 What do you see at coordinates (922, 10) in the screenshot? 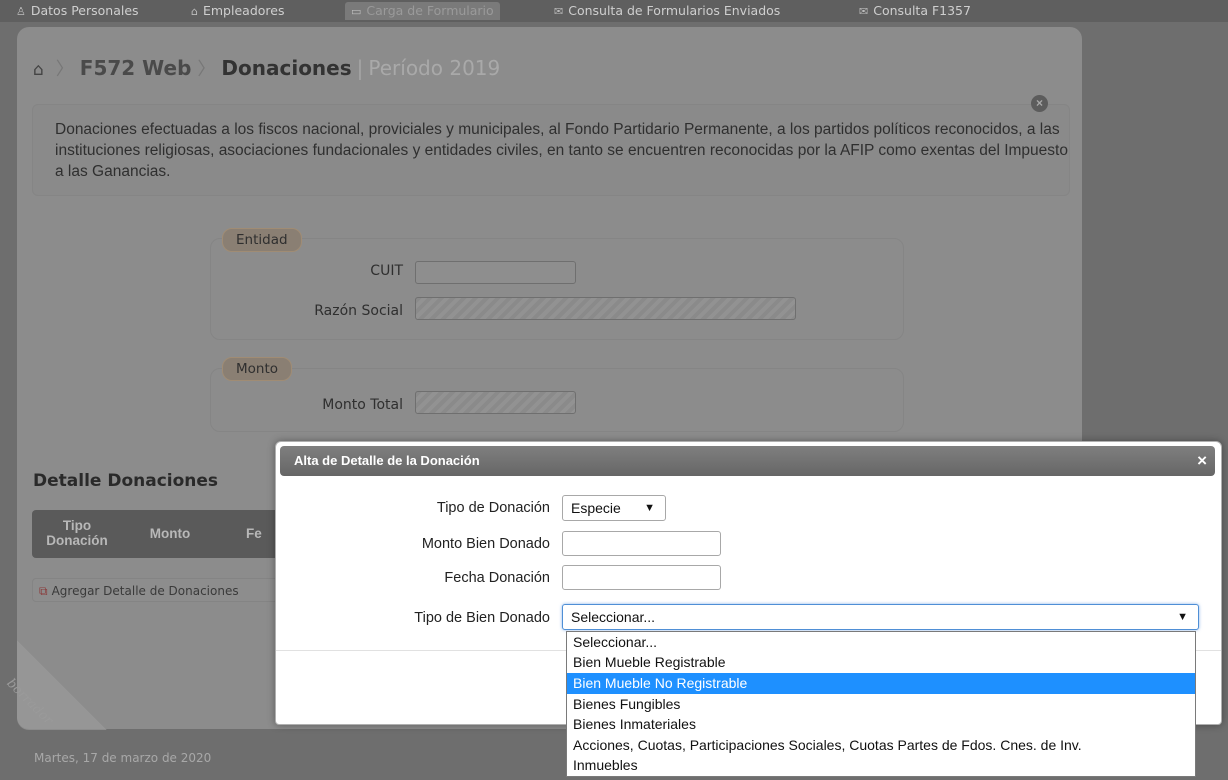
I see `nav-label: Consulta F1357` at bounding box center [922, 10].